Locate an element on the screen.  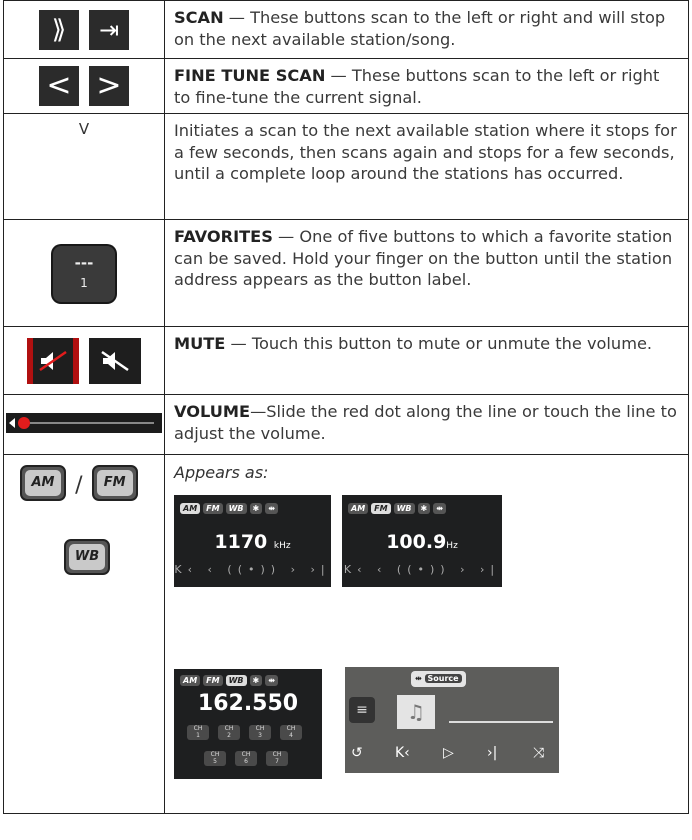
wb-screen-tabs: AM FM WB ✱ ⇹ is located at coordinates (230, 680).